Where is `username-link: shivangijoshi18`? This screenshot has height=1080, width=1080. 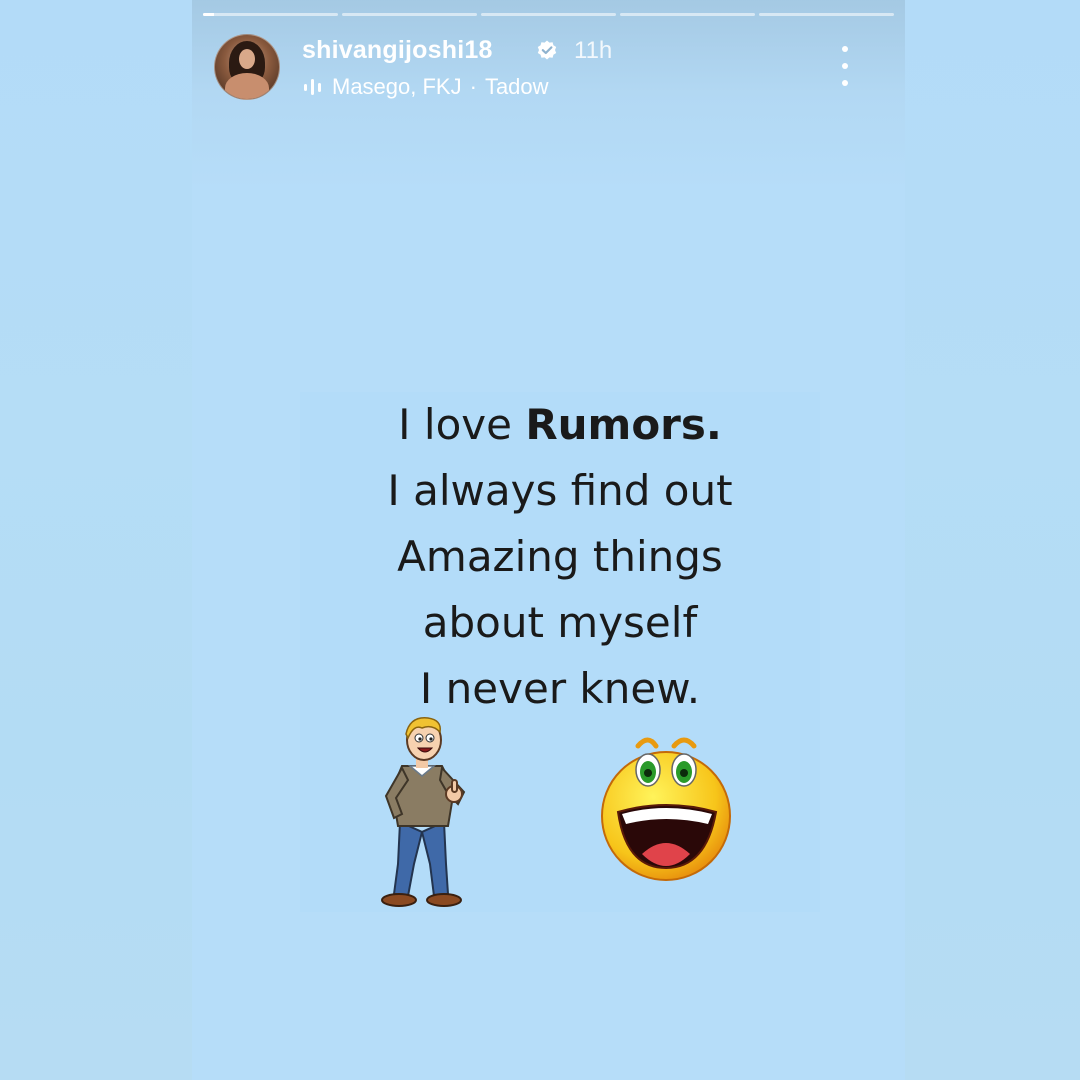 username-link: shivangijoshi18 is located at coordinates (397, 50).